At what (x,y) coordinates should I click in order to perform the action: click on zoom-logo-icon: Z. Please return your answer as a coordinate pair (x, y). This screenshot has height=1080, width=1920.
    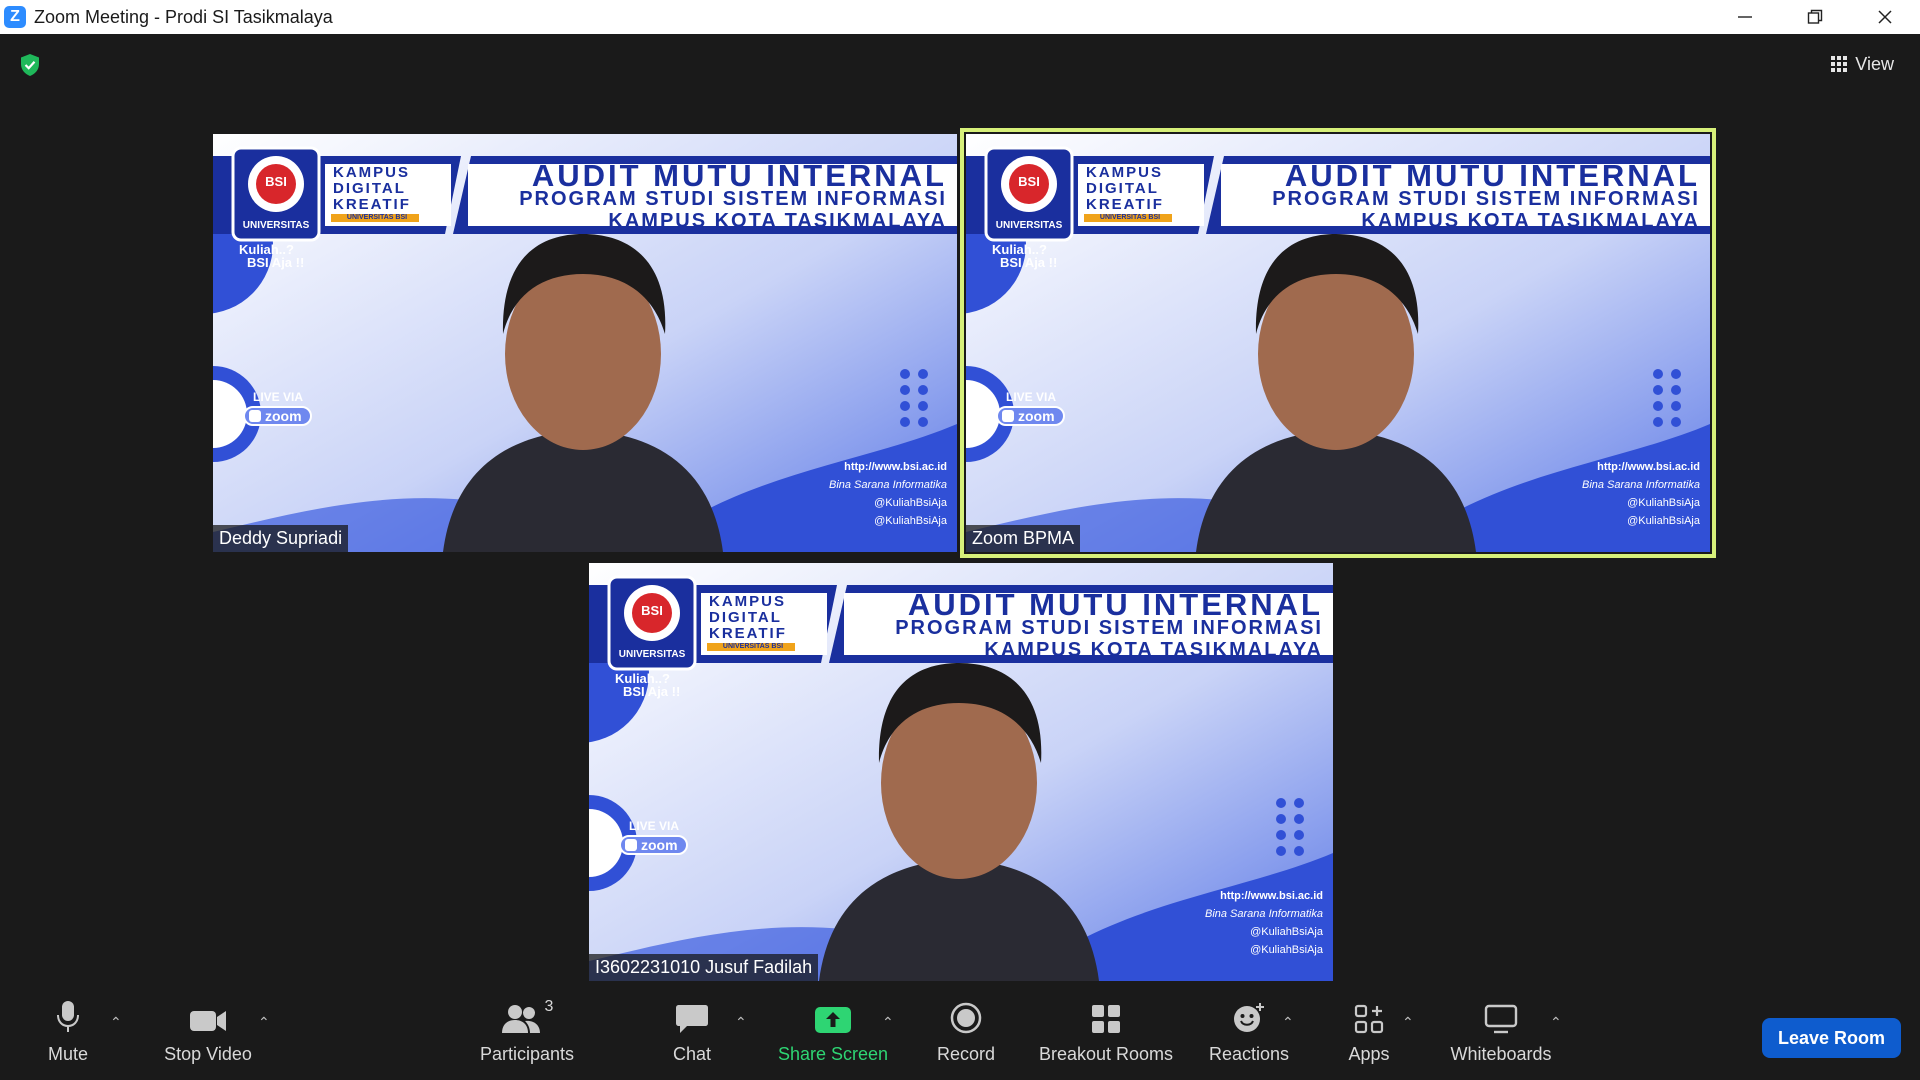
    Looking at the image, I should click on (15, 17).